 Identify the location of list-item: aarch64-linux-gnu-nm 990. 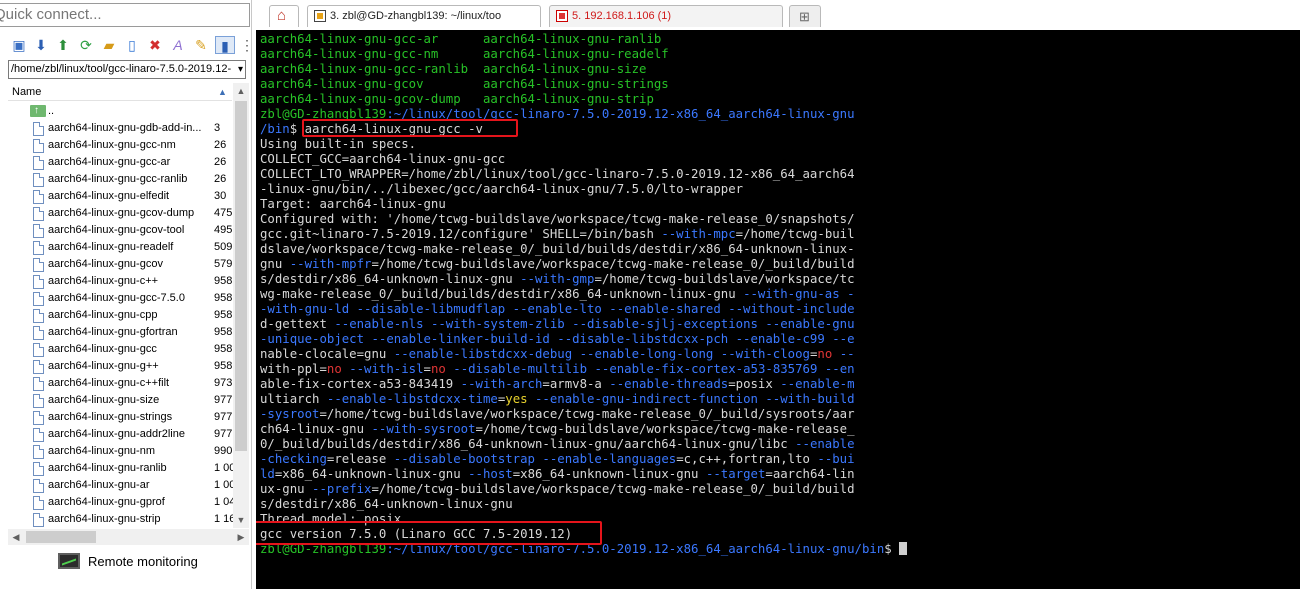
(120, 451).